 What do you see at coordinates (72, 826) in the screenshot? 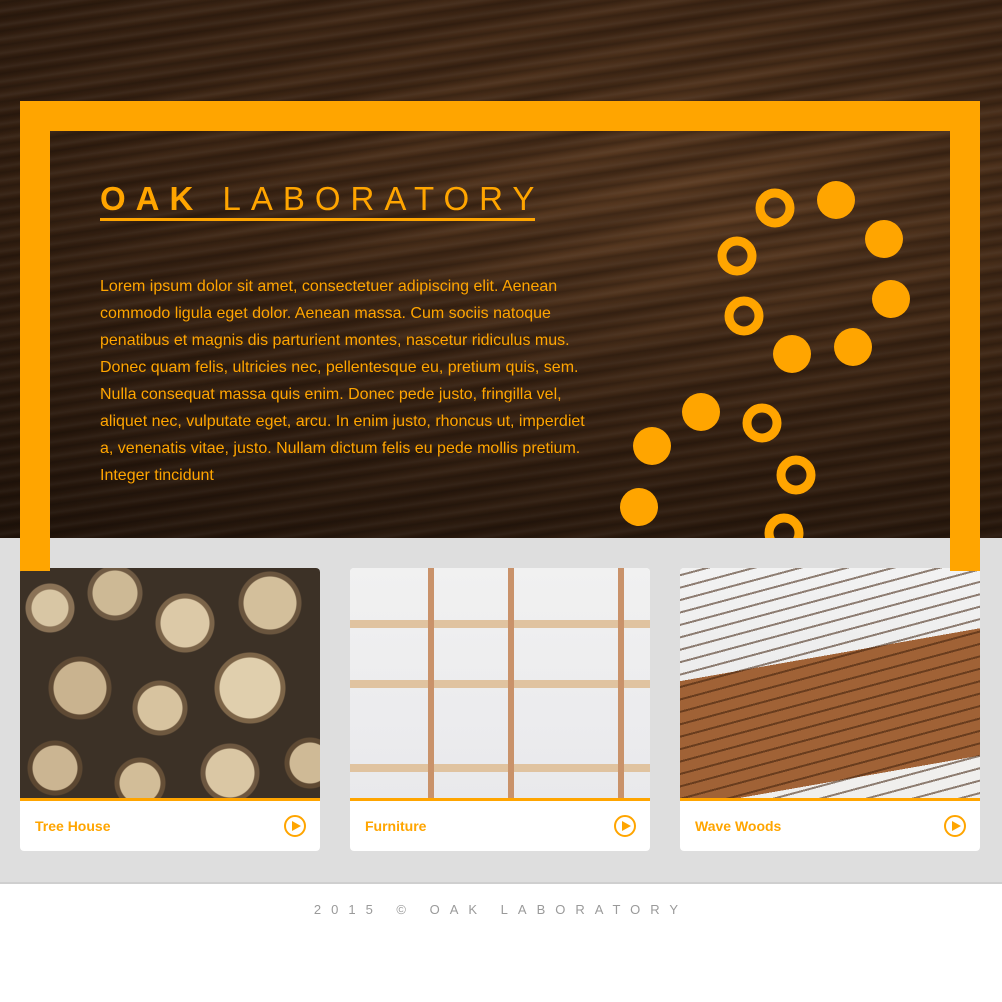
I see `card-label: Tree House` at bounding box center [72, 826].